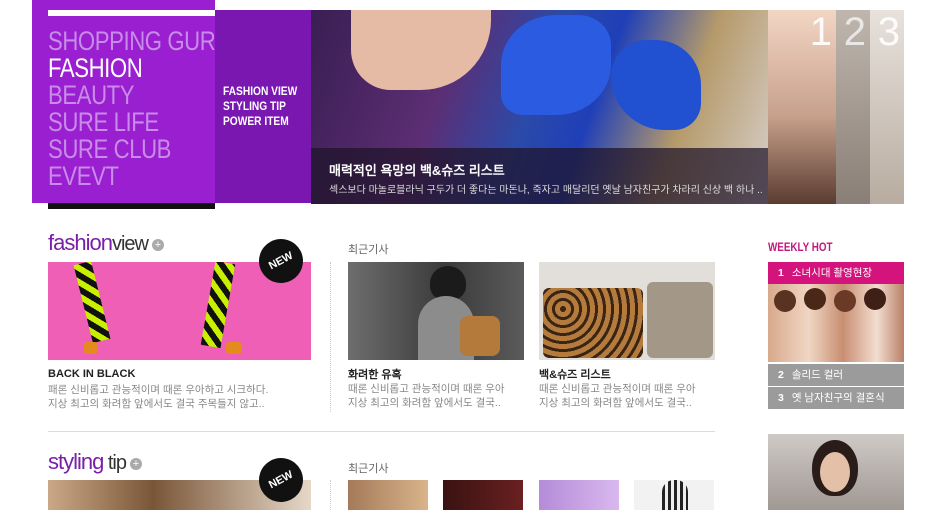  I want to click on recent-card-title-2: 백&슈즈 리스트, so click(575, 374).